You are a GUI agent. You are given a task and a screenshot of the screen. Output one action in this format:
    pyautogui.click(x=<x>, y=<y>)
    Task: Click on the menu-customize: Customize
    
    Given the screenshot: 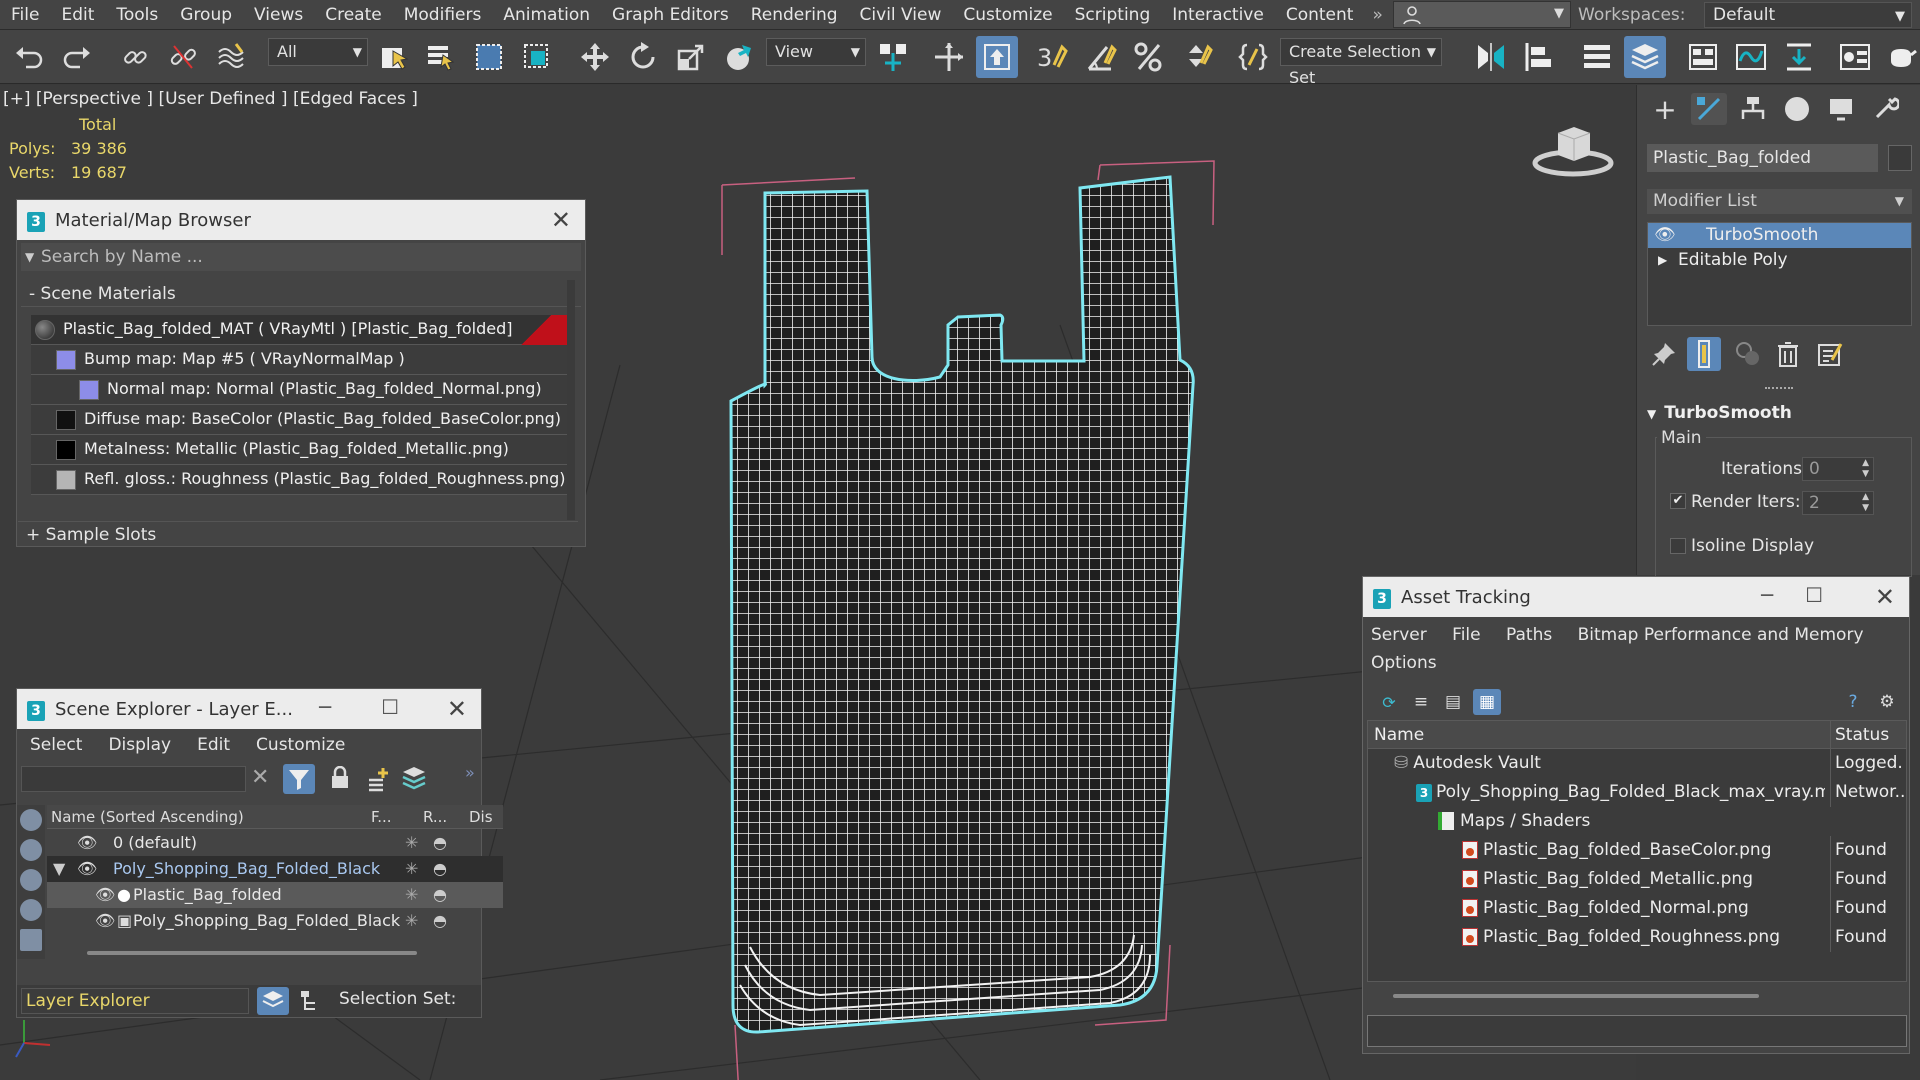 What is the action you would take?
    pyautogui.click(x=1007, y=15)
    